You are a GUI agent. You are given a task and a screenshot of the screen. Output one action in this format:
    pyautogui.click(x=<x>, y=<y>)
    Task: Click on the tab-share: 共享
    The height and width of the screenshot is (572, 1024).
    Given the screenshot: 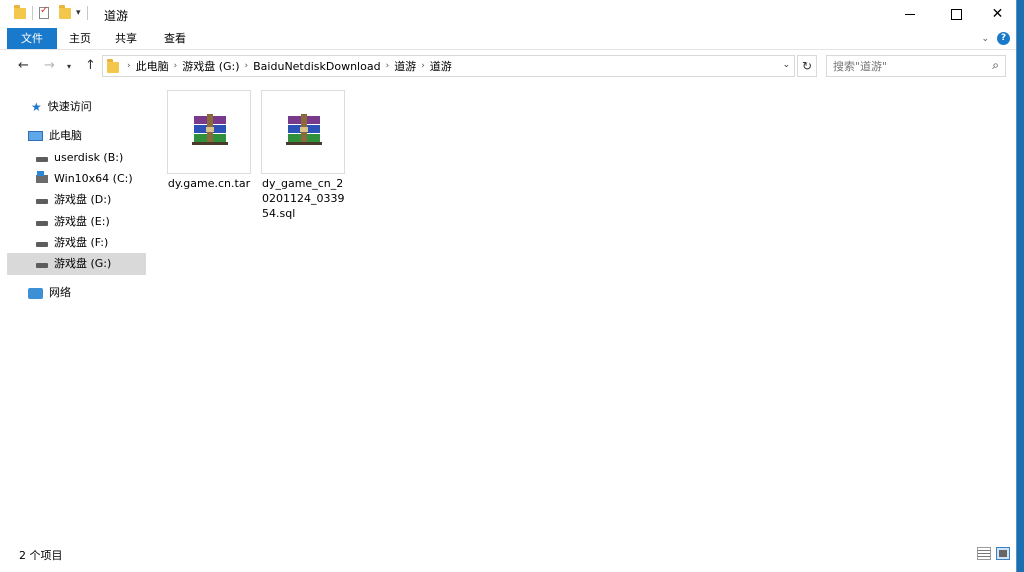 What is the action you would take?
    pyautogui.click(x=126, y=38)
    